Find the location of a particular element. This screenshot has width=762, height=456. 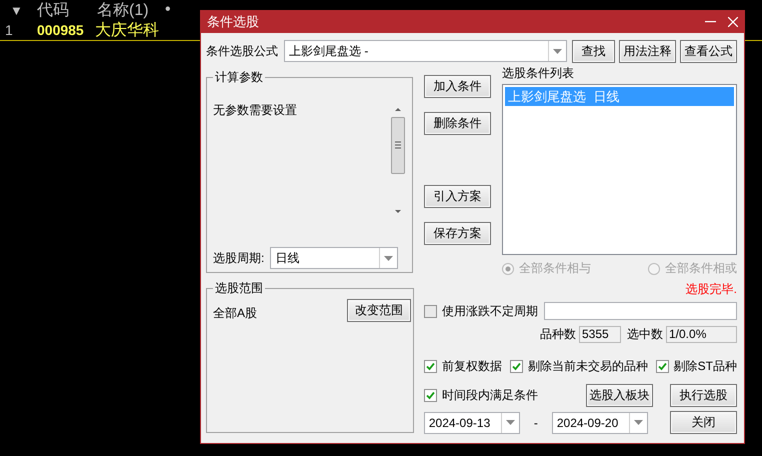

column-header: 代码 is located at coordinates (67, 10).